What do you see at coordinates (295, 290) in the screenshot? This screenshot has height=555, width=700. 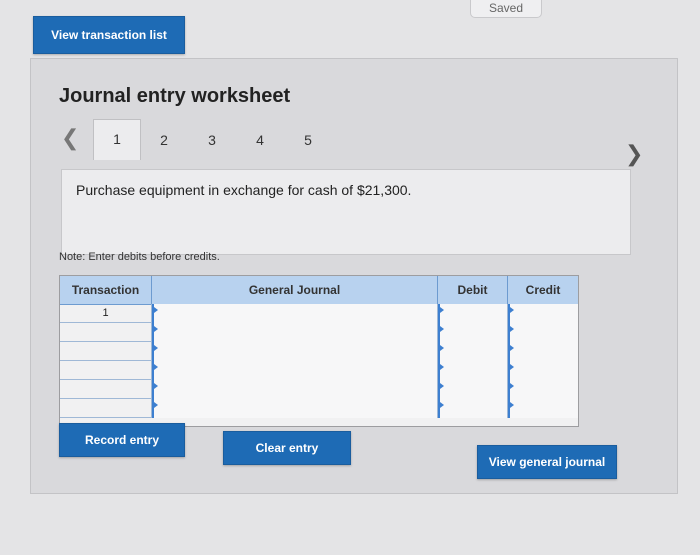 I see `header-general-journal: General Journal` at bounding box center [295, 290].